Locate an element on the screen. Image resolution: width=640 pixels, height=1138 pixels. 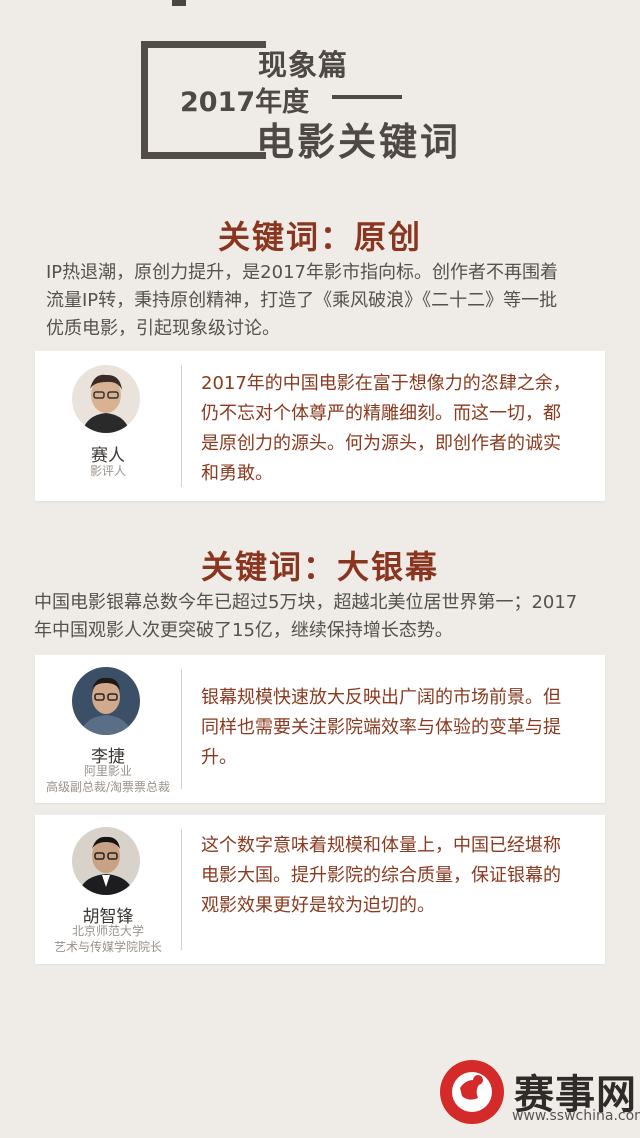
role-line: 高级副总裁/淘票票总裁 is located at coordinates (108, 787).